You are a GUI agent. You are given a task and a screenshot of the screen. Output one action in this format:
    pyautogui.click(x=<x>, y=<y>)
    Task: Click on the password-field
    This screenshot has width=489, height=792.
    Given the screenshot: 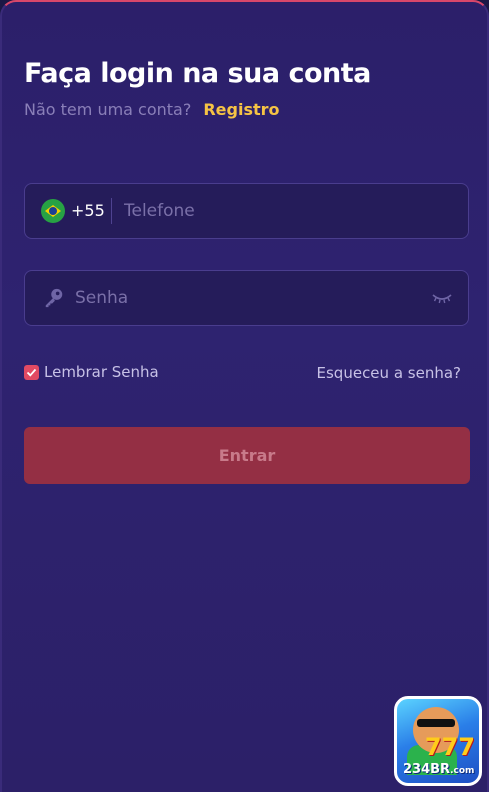 What is the action you would take?
    pyautogui.click(x=246, y=298)
    